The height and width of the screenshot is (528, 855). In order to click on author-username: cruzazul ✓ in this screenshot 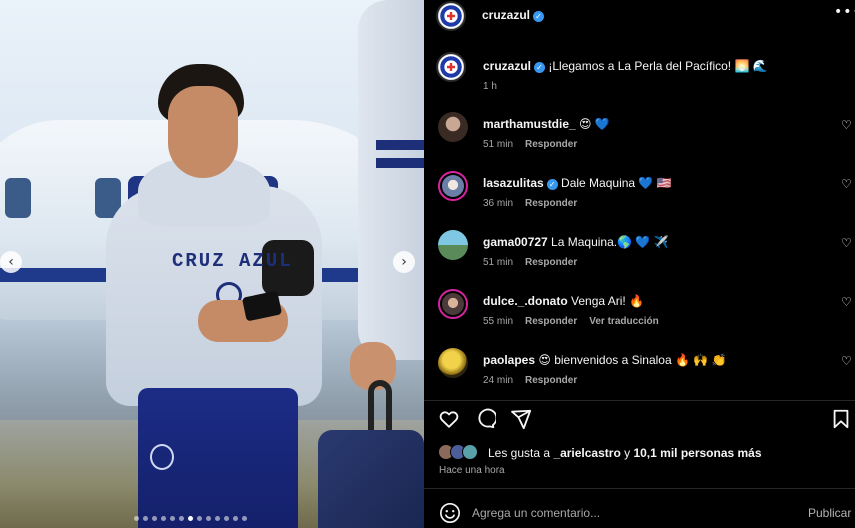, I will do `click(513, 15)`.